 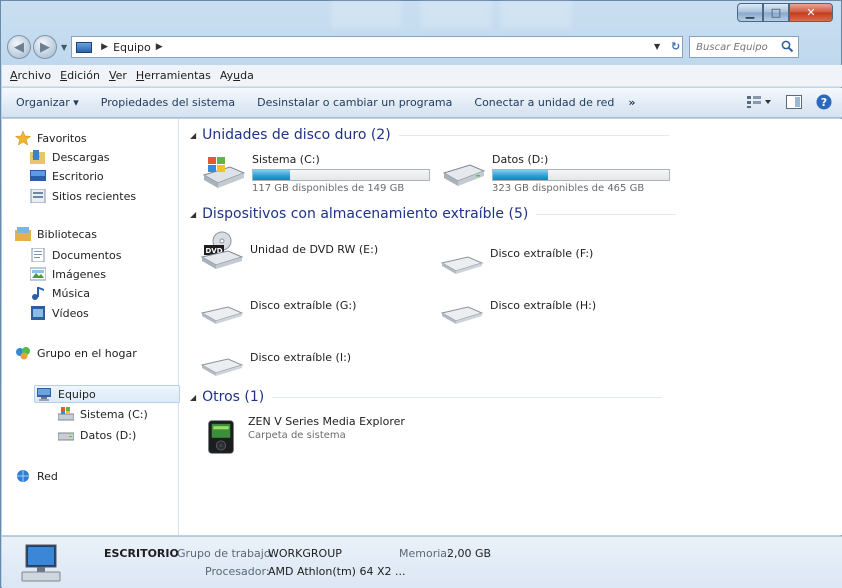 I want to click on drive-free-space: 323 GB disponibles de 465 GB, so click(x=568, y=188).